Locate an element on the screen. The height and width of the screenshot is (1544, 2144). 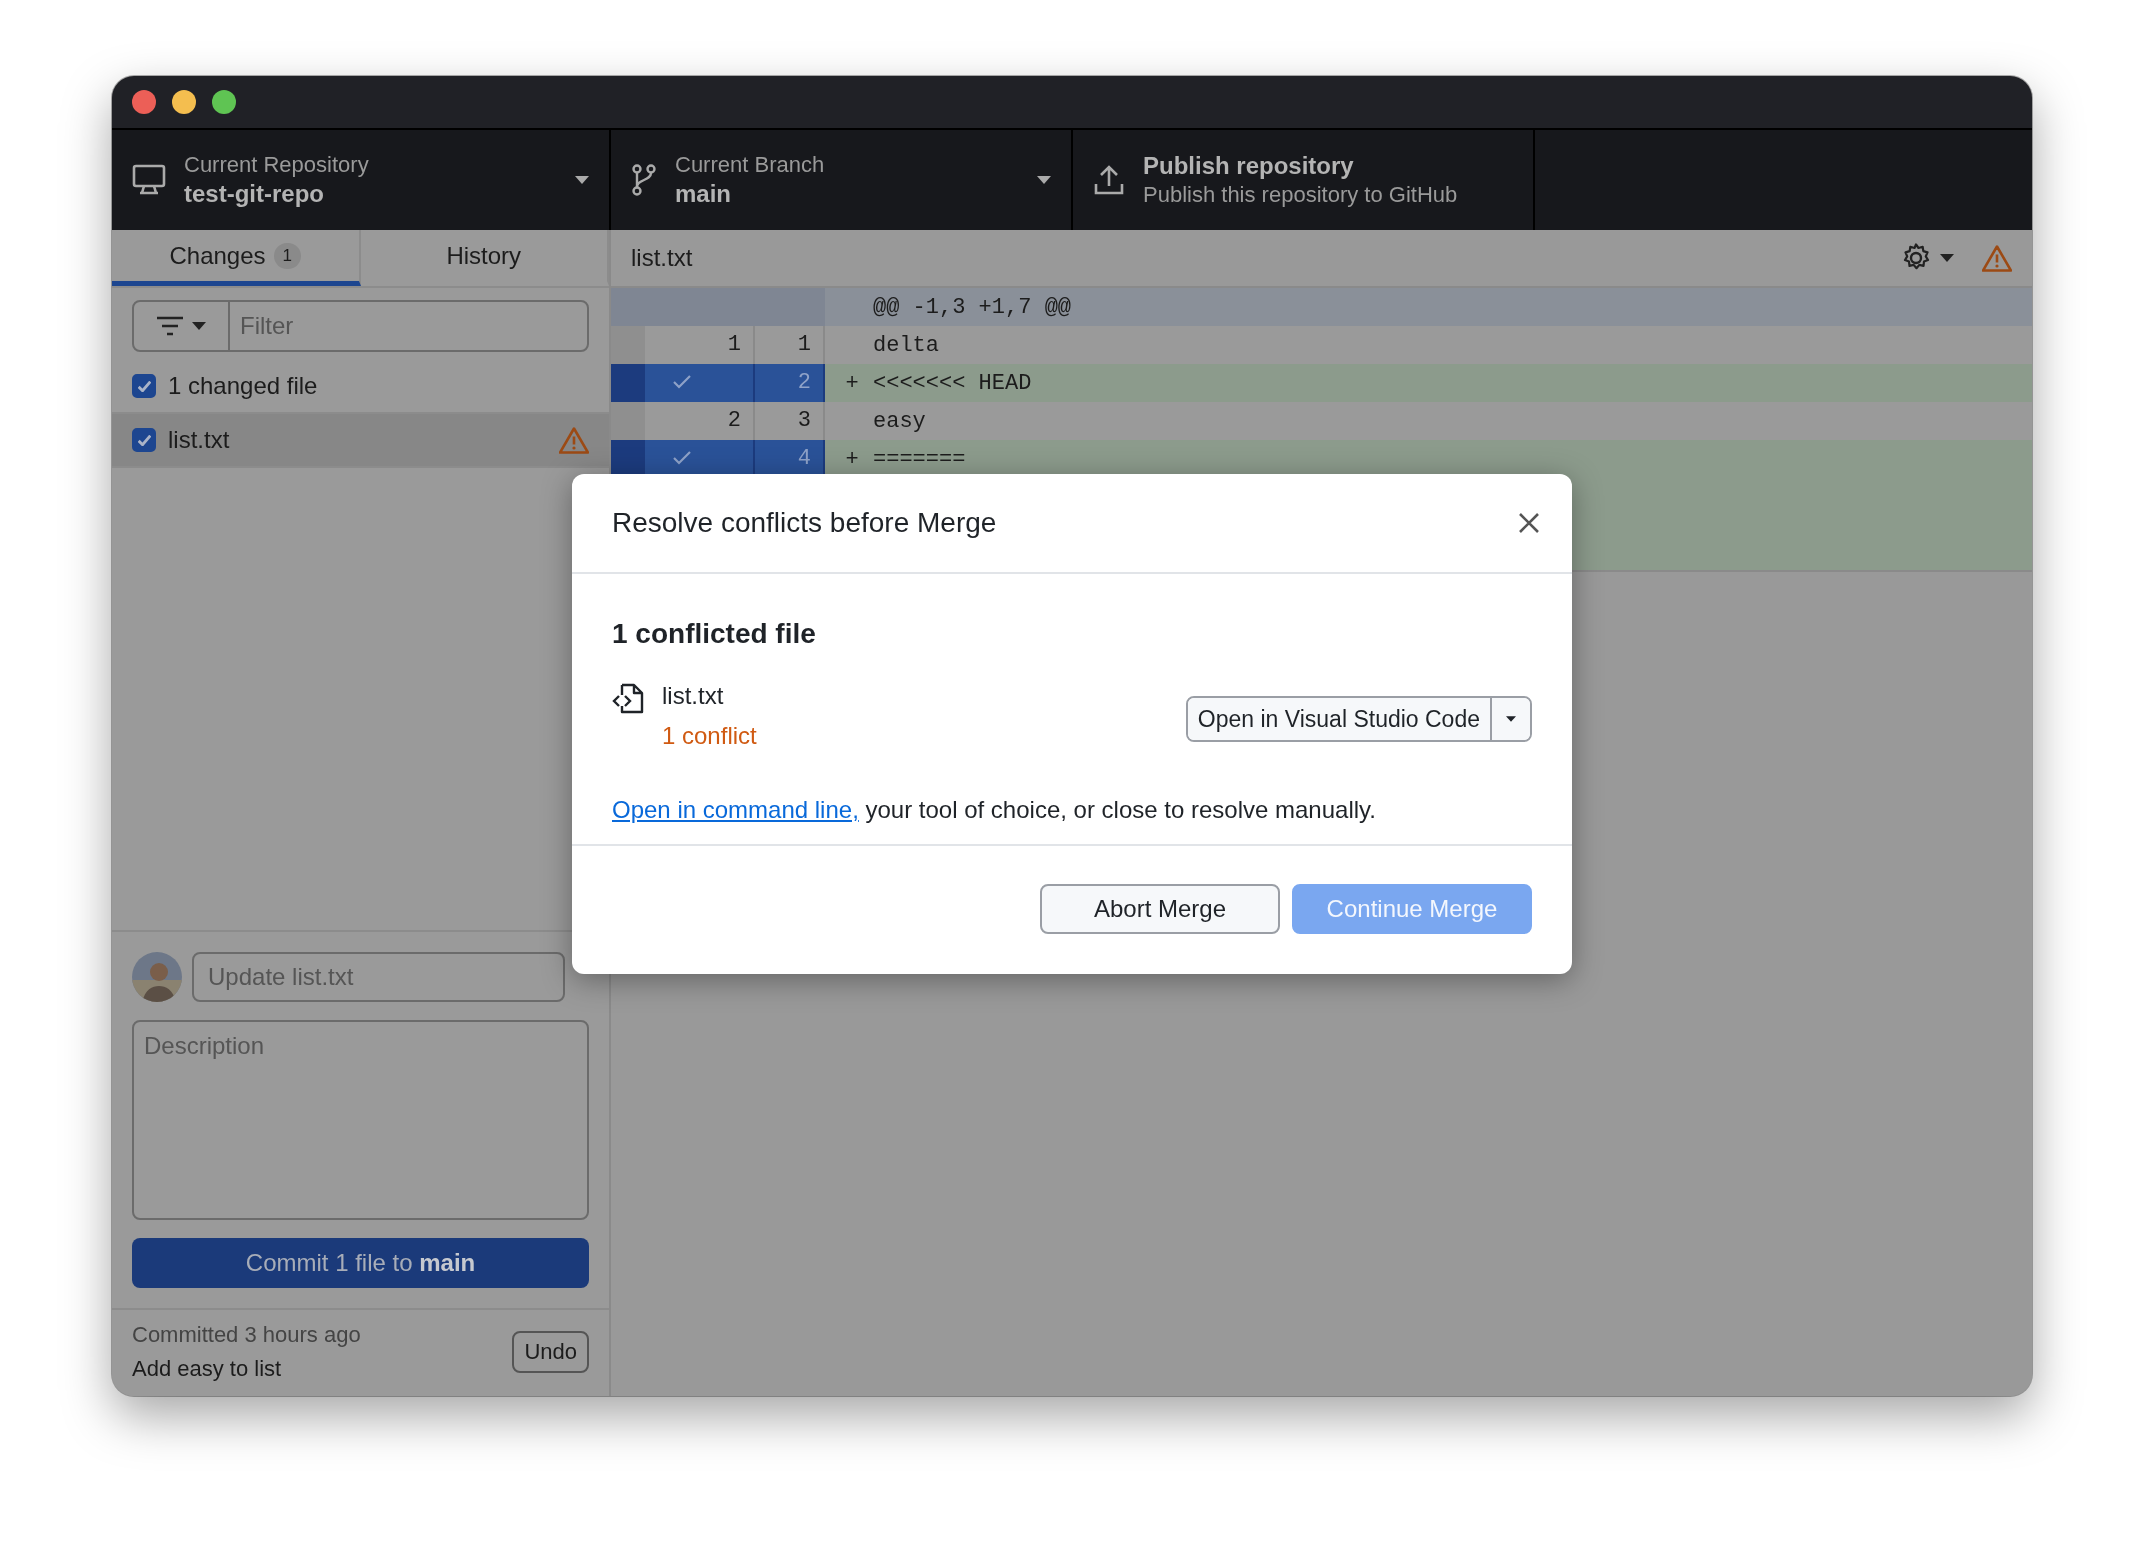
changed-files-count: 1 changed file is located at coordinates (243, 386).